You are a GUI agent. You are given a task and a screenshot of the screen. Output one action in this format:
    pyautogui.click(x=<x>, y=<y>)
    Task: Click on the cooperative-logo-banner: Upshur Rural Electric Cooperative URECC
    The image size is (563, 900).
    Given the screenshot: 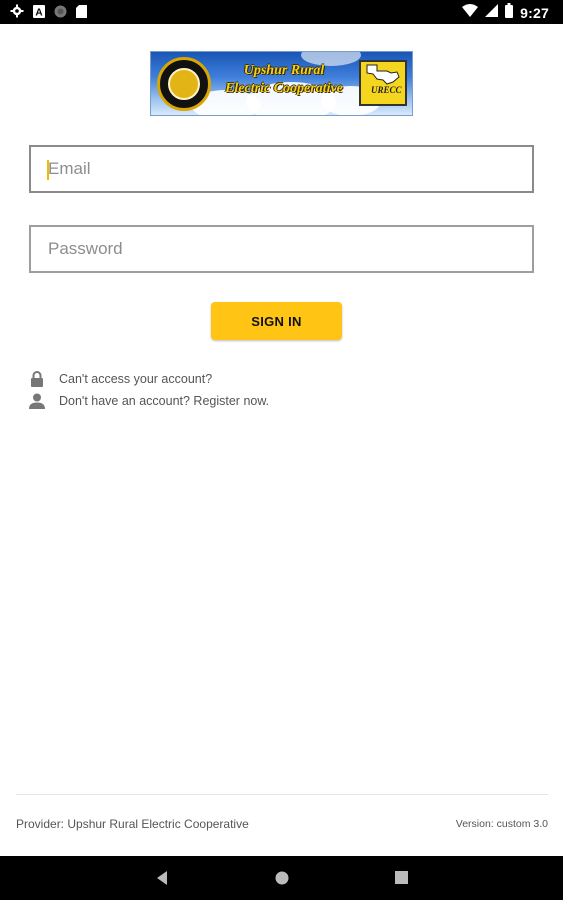 What is the action you would take?
    pyautogui.click(x=281, y=83)
    